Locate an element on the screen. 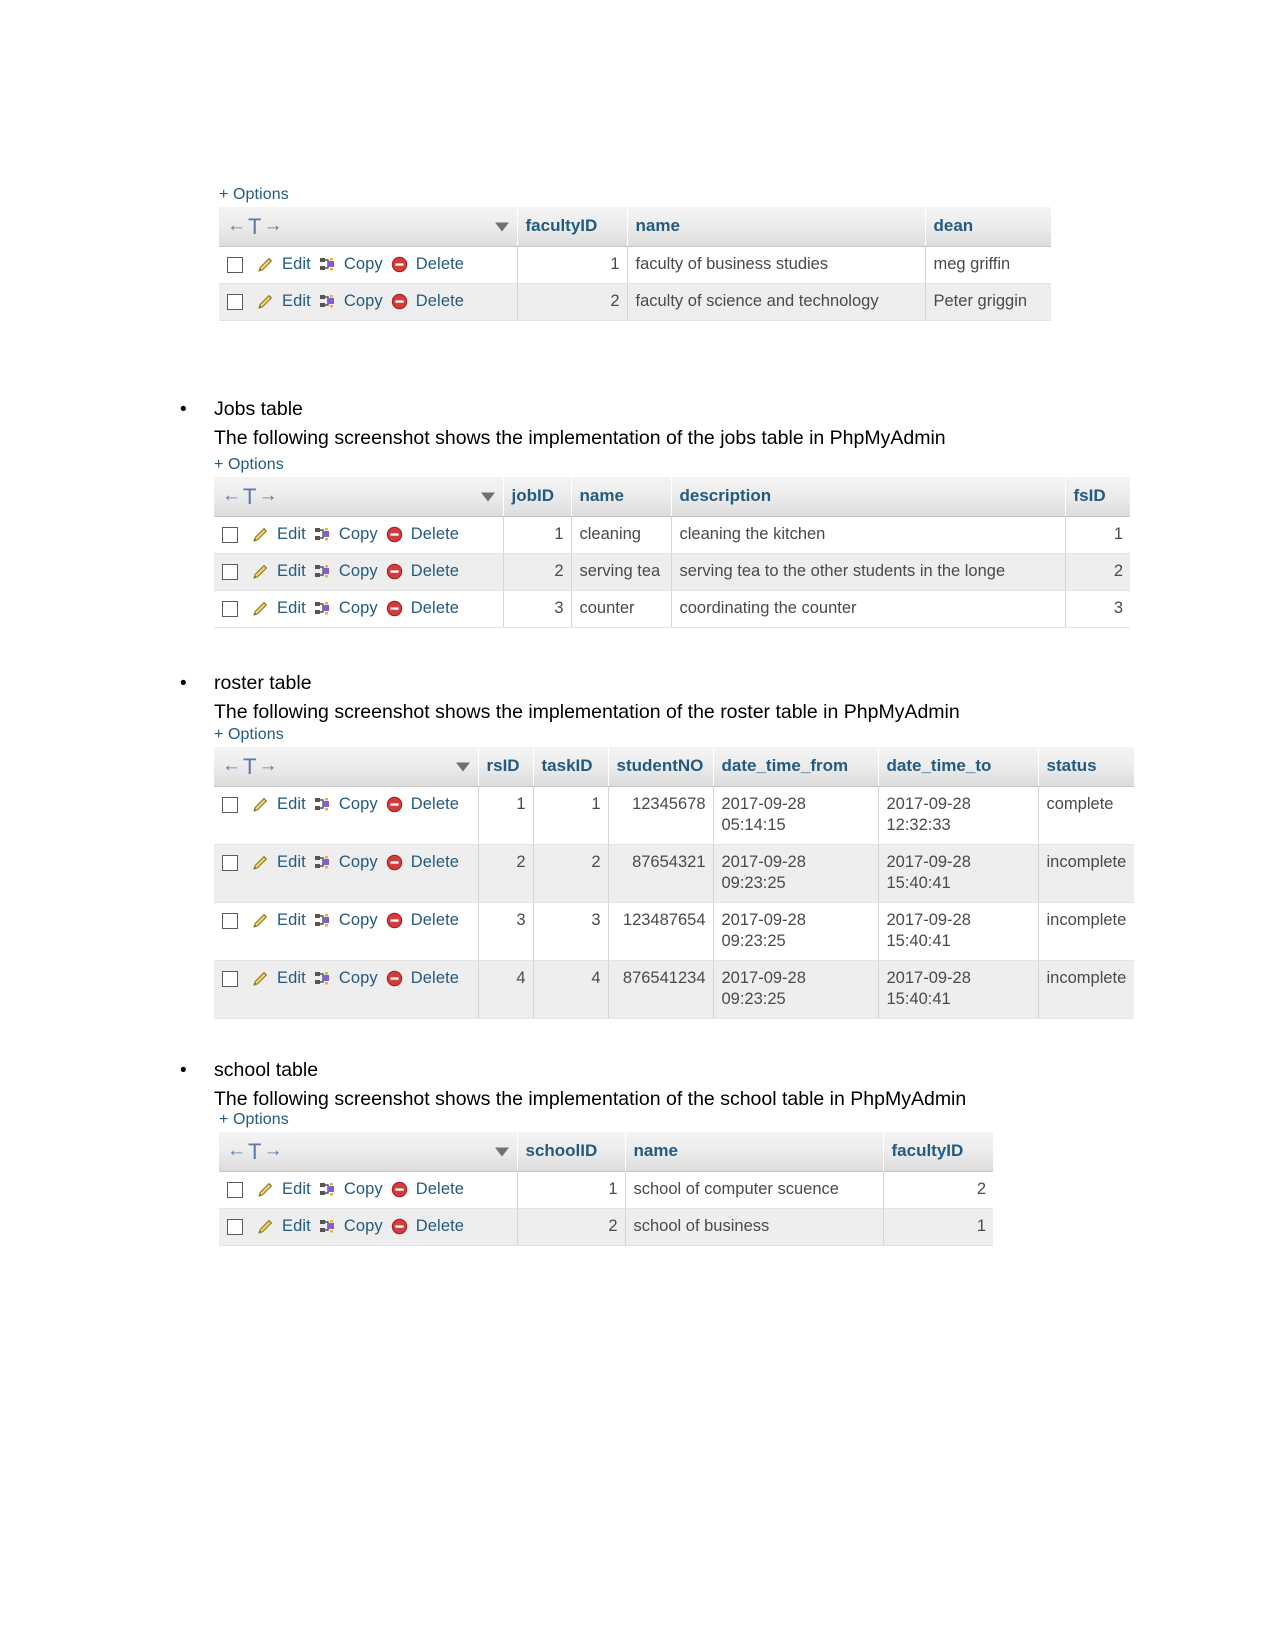 The image size is (1275, 1650). options-toggle-faculty: + Options is located at coordinates (635, 196).